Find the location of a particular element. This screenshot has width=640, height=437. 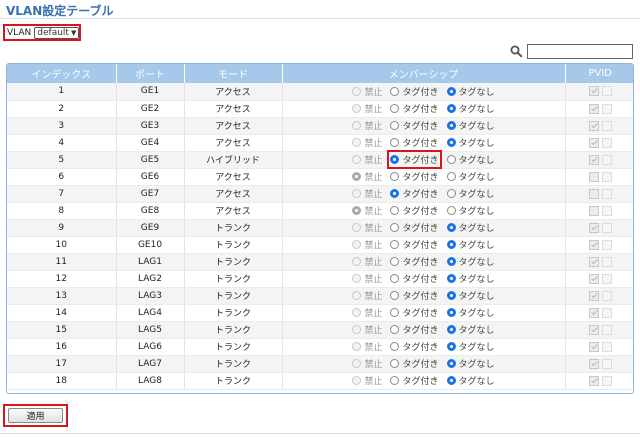

search-input is located at coordinates (580, 51).